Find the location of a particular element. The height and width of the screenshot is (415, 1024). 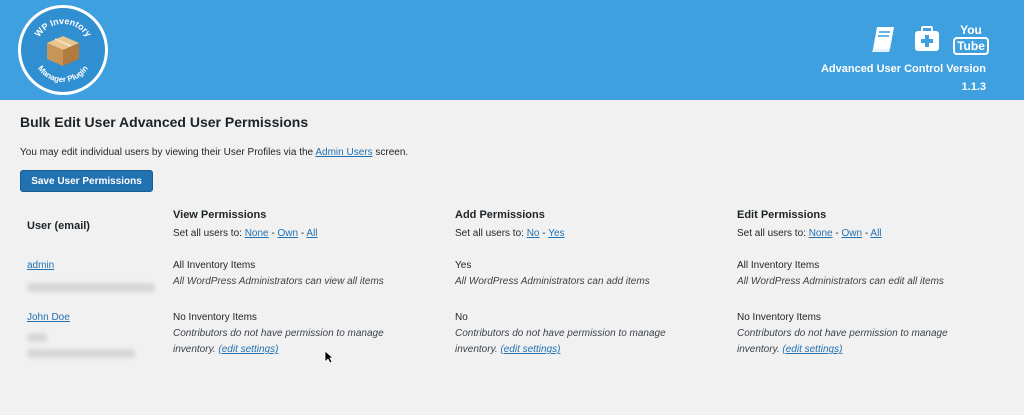

redacted-name is located at coordinates (37, 337).